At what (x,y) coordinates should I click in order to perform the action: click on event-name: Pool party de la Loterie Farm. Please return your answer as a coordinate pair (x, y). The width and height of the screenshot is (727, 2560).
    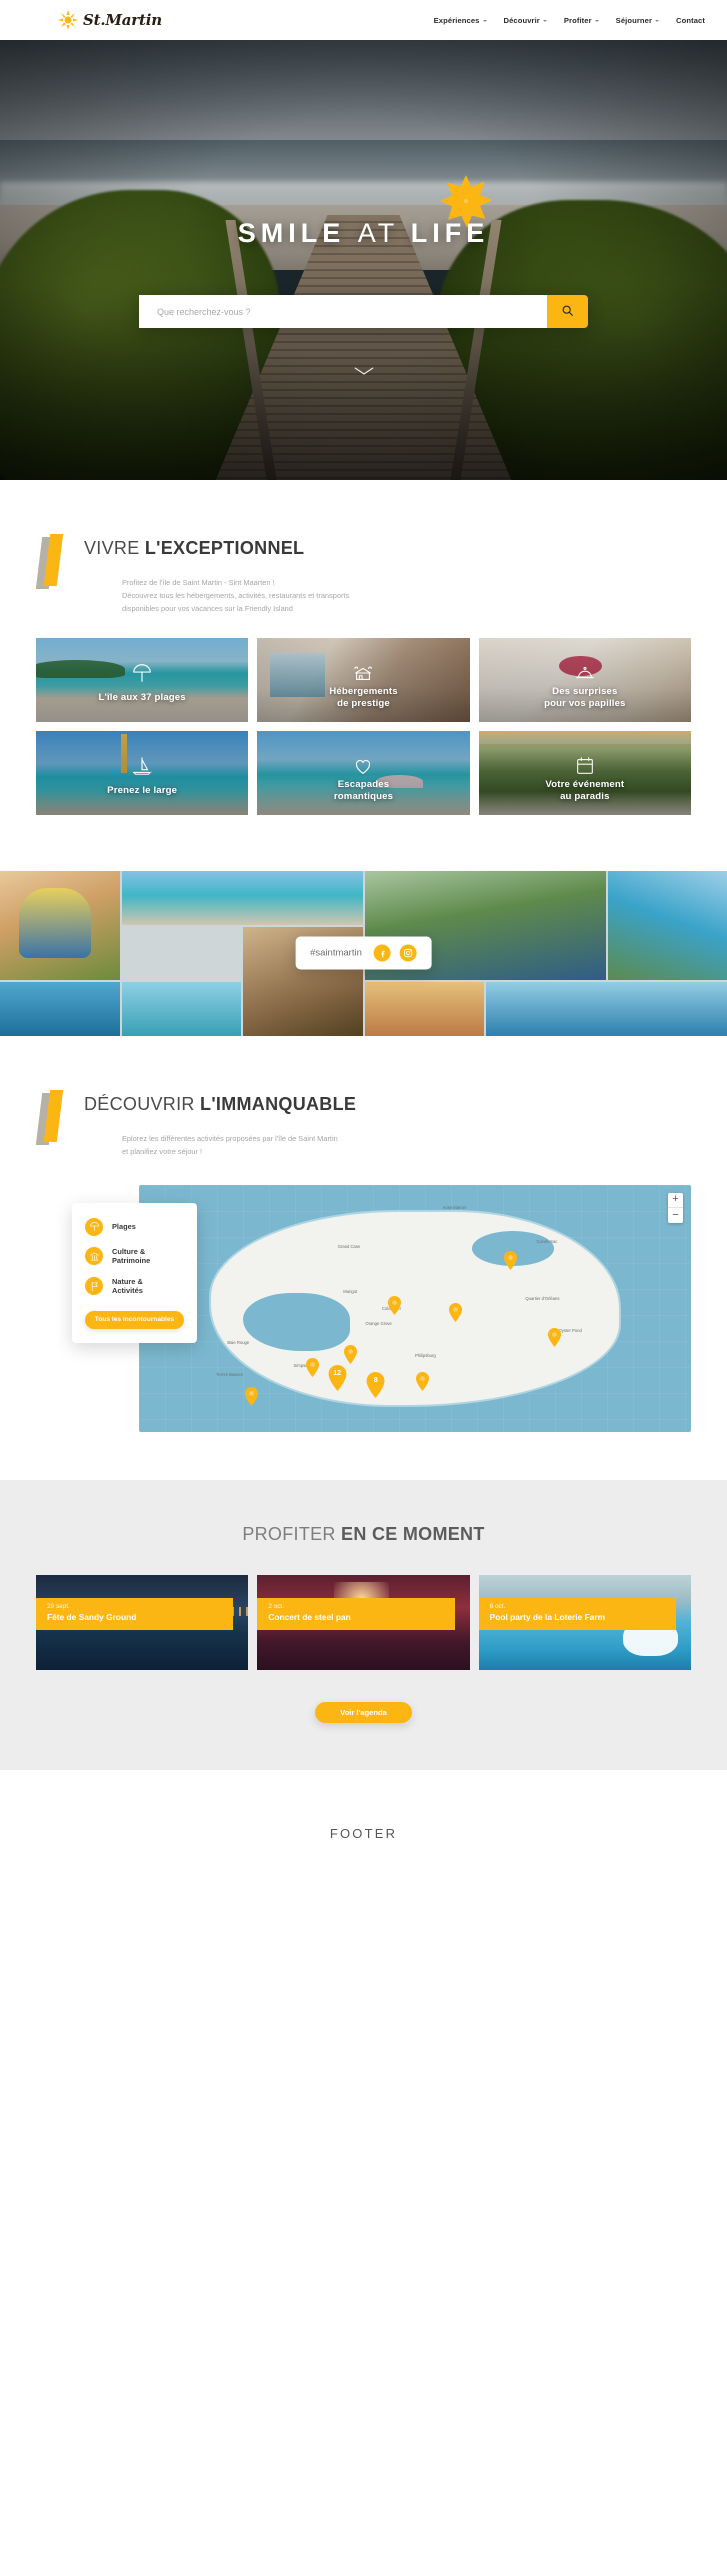
    Looking at the image, I should click on (547, 1616).